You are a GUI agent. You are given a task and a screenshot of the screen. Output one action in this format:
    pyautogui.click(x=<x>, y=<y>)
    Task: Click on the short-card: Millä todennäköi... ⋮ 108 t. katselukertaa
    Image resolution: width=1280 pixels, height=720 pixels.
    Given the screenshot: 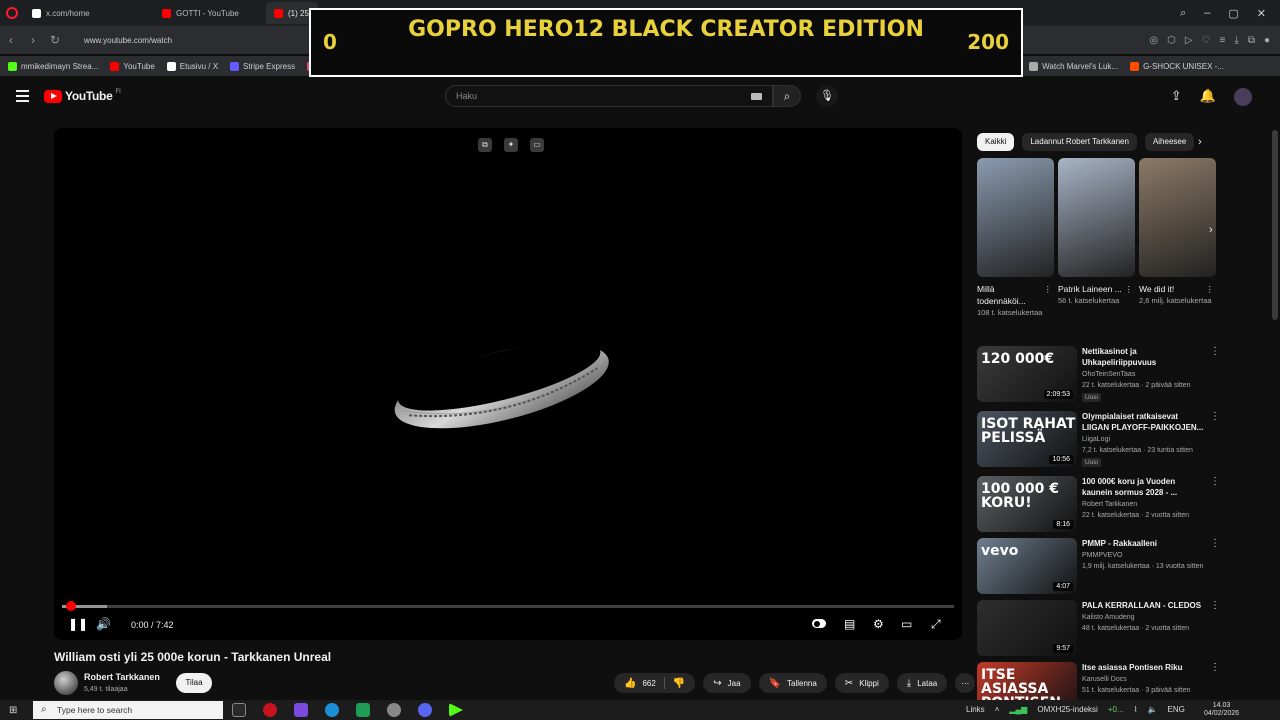 What is the action you would take?
    pyautogui.click(x=1015, y=238)
    